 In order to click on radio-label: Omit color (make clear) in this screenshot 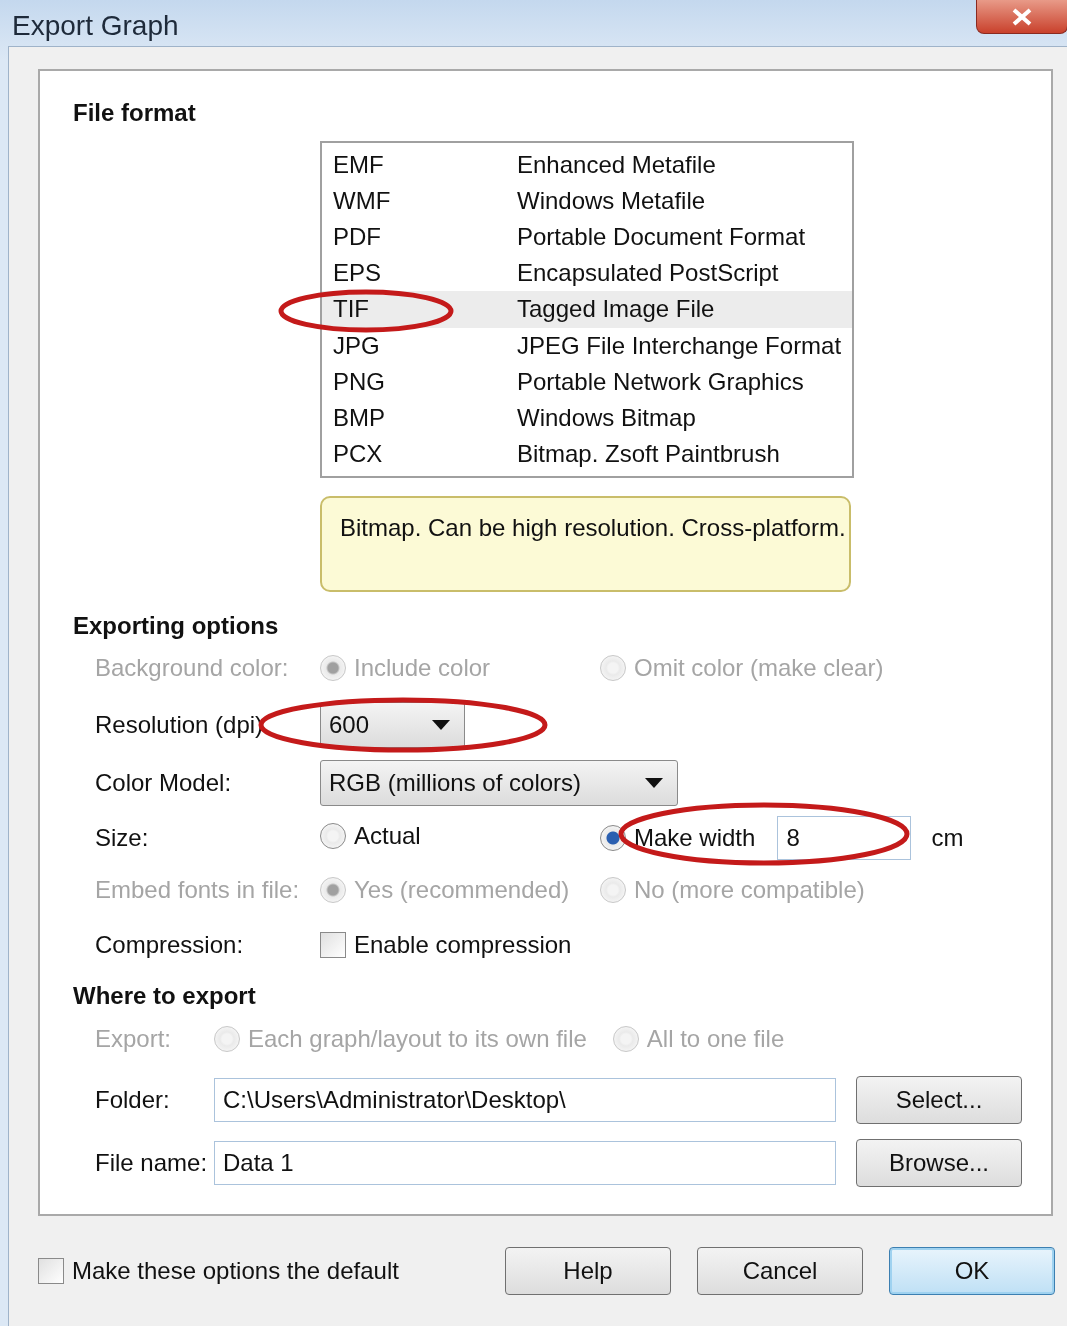, I will do `click(759, 668)`.